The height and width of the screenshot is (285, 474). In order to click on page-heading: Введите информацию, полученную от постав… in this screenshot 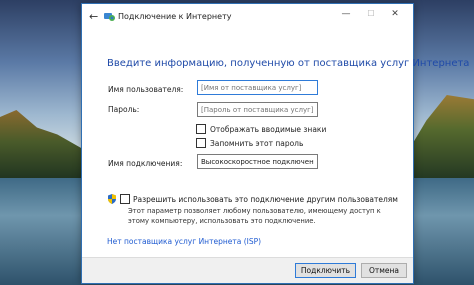, I will do `click(288, 63)`.